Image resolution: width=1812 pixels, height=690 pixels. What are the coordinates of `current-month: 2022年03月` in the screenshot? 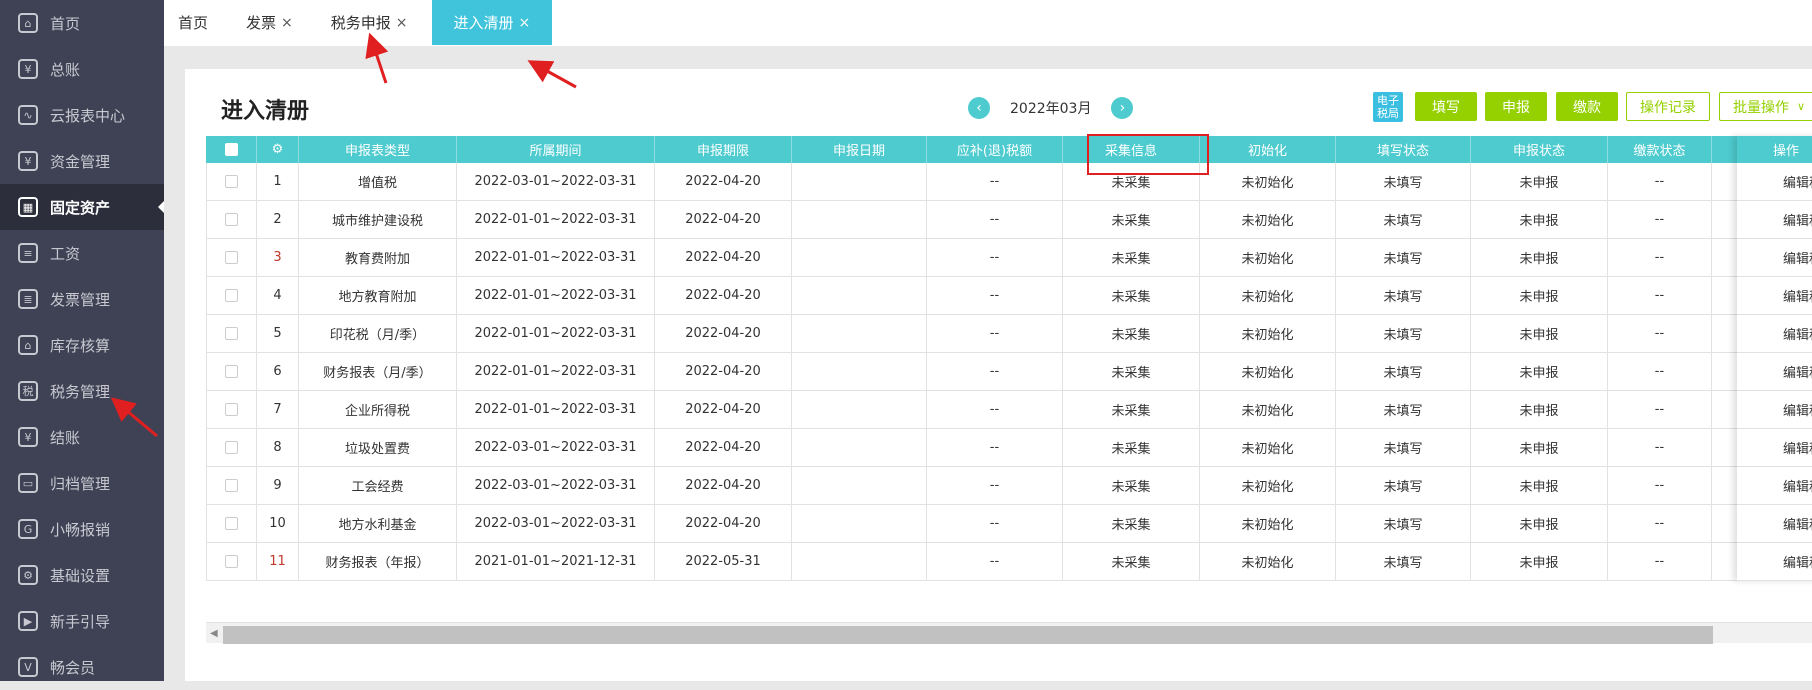 It's located at (1051, 109).